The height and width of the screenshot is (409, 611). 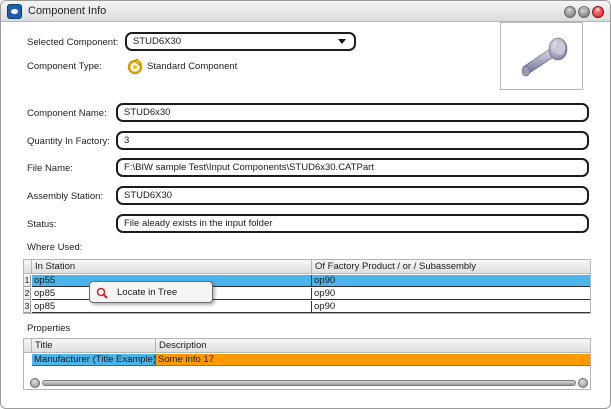 What do you see at coordinates (102, 293) in the screenshot?
I see `magnifier-icon` at bounding box center [102, 293].